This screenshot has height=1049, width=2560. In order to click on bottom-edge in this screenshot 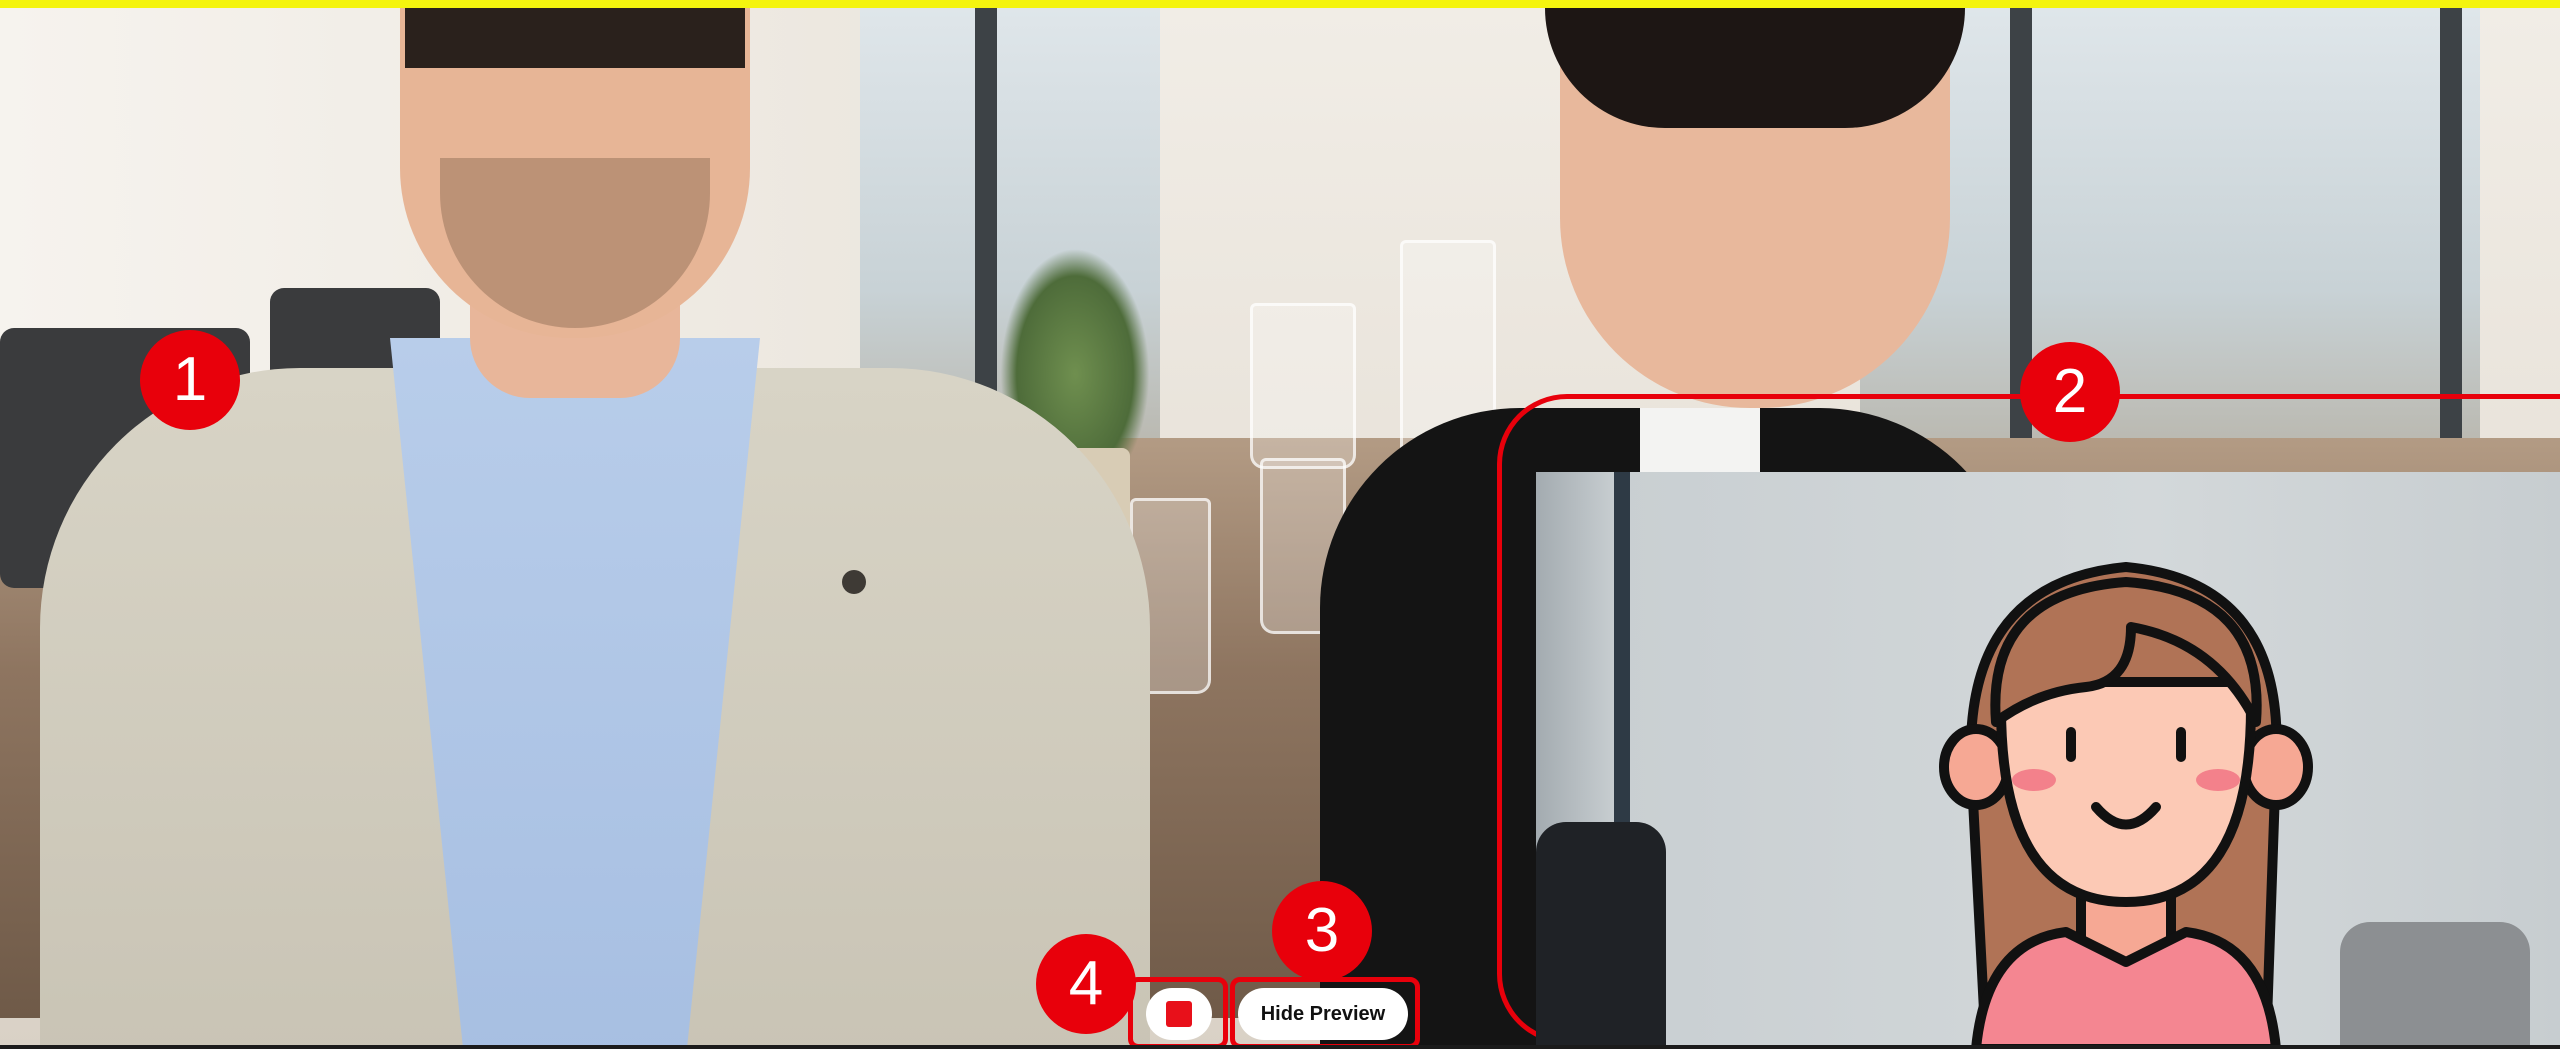, I will do `click(1280, 1047)`.